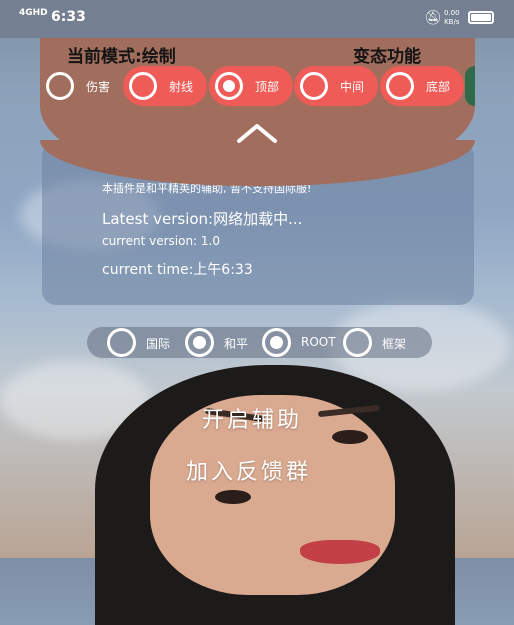 Image resolution: width=514 pixels, height=625 pixels. Describe the element at coordinates (68, 17) in the screenshot. I see `status-time: 6:33` at that location.